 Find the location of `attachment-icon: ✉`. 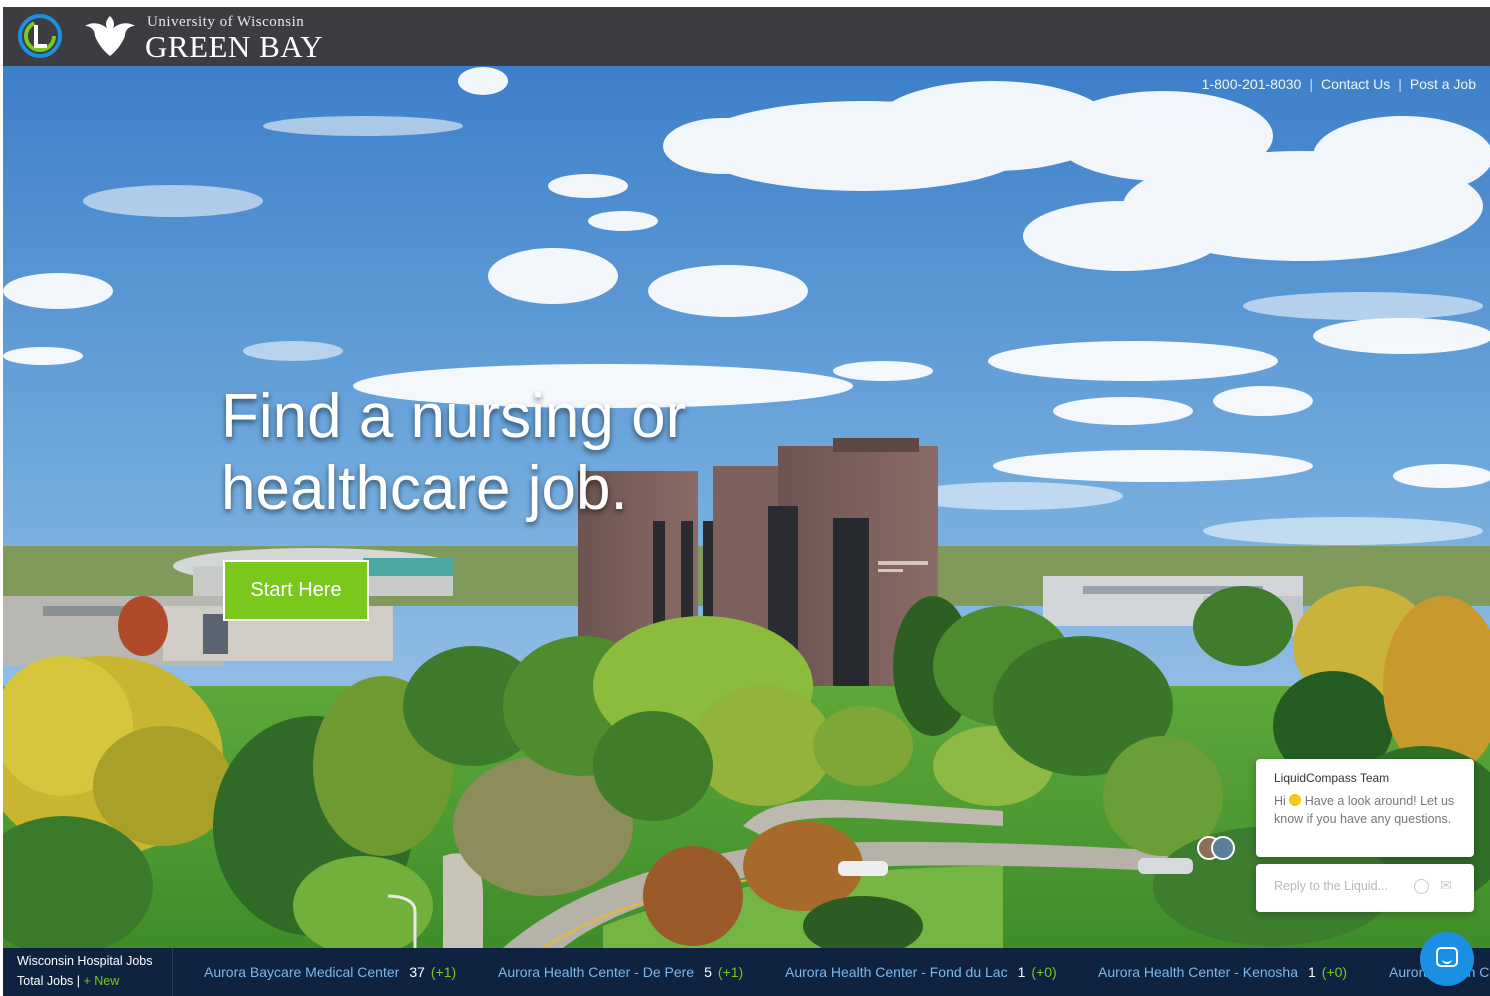

attachment-icon: ✉ is located at coordinates (1446, 885).